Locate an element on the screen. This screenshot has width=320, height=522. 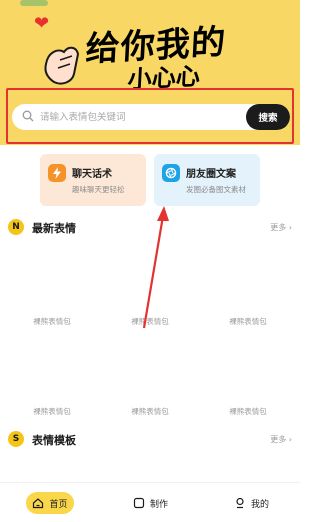
nav-label: 制作 is located at coordinates (159, 504).